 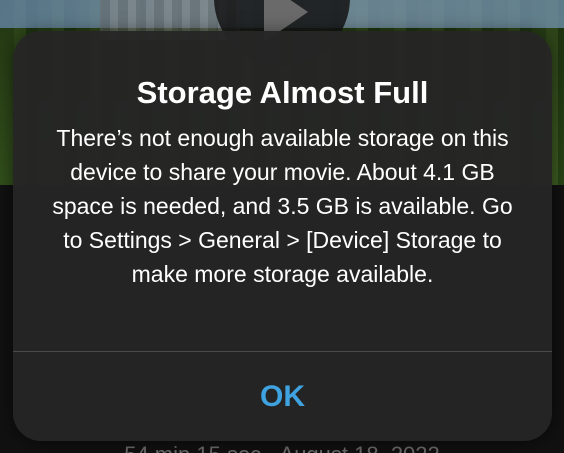 What do you see at coordinates (282, 92) in the screenshot?
I see `alert-title: Storage Almost Full` at bounding box center [282, 92].